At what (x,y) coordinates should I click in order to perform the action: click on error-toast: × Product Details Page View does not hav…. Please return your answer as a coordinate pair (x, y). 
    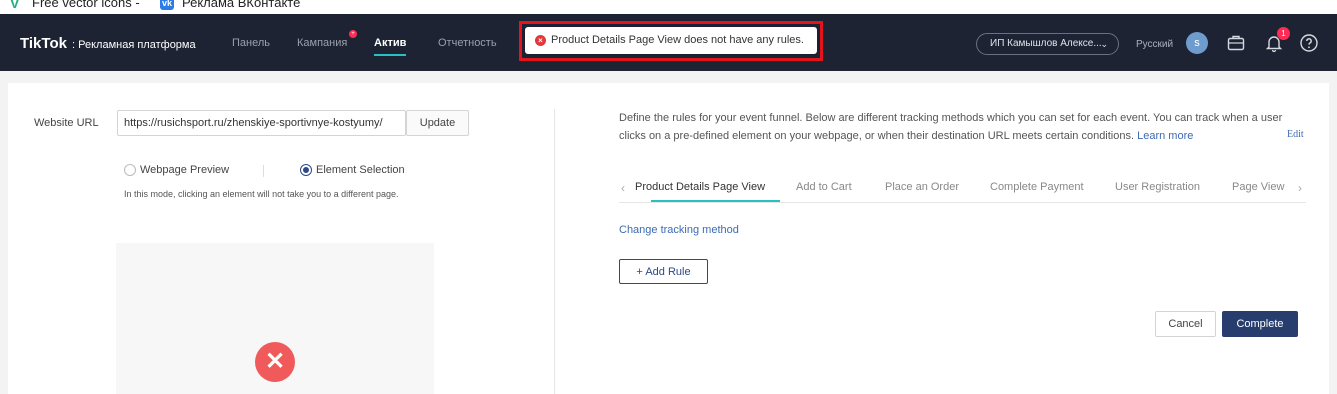
    Looking at the image, I should click on (671, 40).